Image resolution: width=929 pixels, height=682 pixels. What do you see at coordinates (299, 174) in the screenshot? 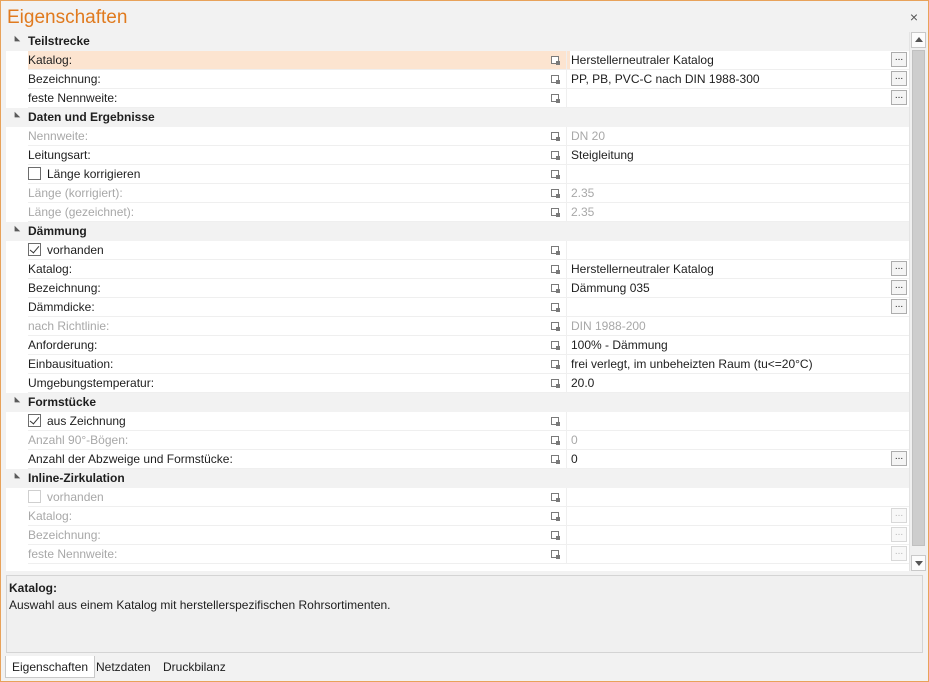
I see `property-label-cell: Länge korrigieren` at bounding box center [299, 174].